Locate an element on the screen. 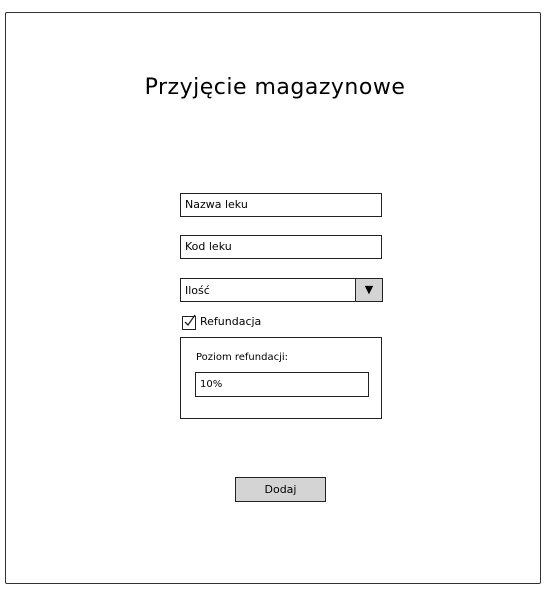 The height and width of the screenshot is (593, 550). refund-level-panel: Poziom refundacji: 10% is located at coordinates (281, 378).